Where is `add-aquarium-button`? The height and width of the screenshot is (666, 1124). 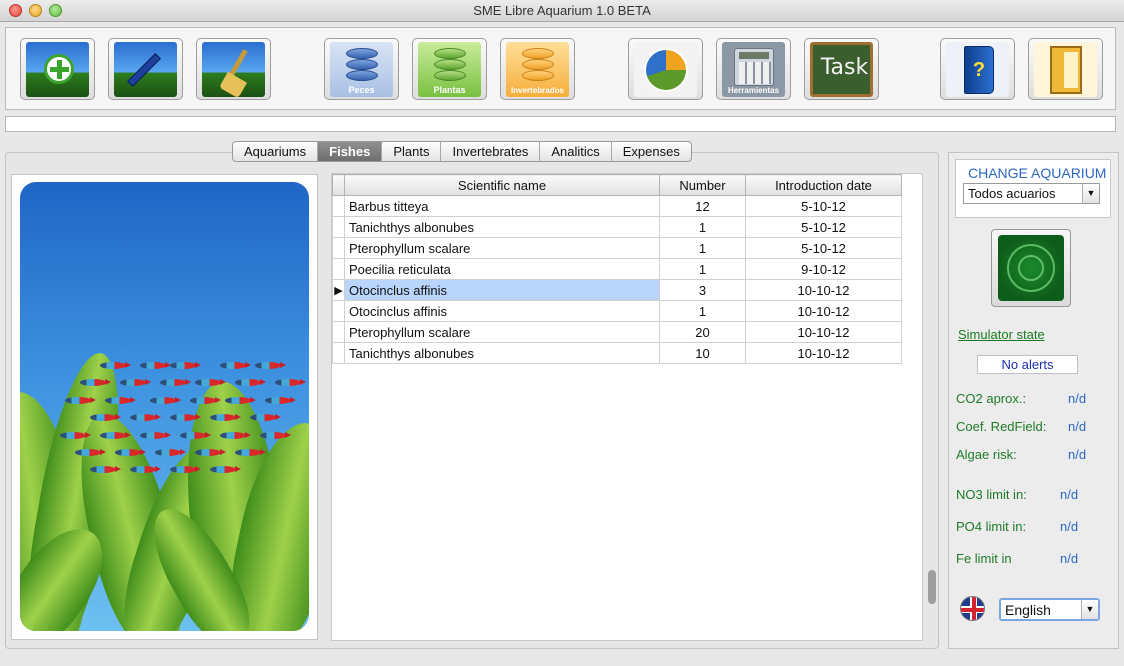 add-aquarium-button is located at coordinates (57, 69).